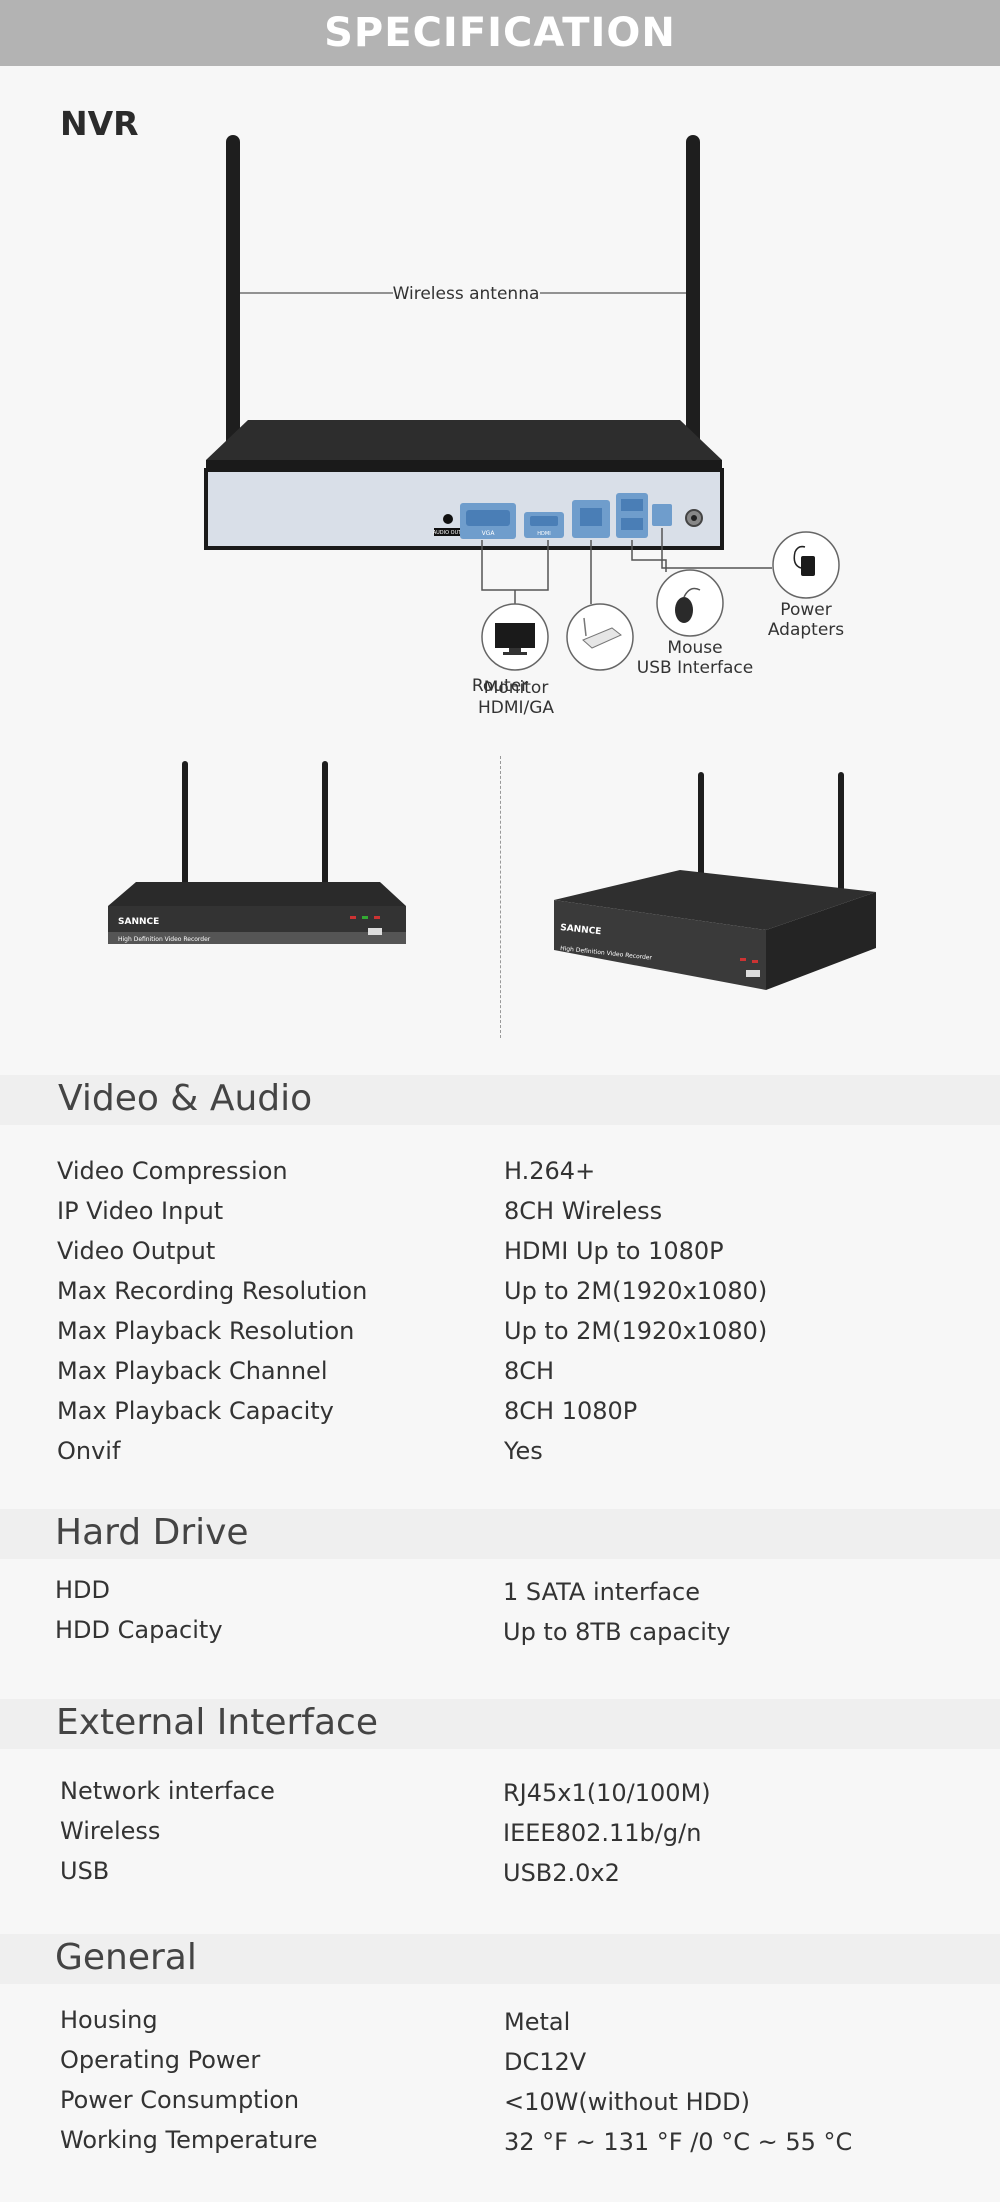 This screenshot has width=1000, height=2202. What do you see at coordinates (195, 1411) in the screenshot?
I see `spec-label: Max Playback Capacity` at bounding box center [195, 1411].